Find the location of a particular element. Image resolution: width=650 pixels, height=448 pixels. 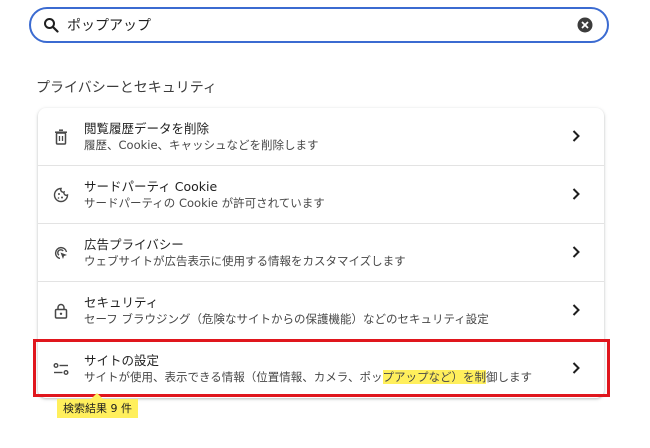

third-party-cookie-item: サードパーティ Cookie サードパーティの Cookie が許可されています is located at coordinates (321, 194).